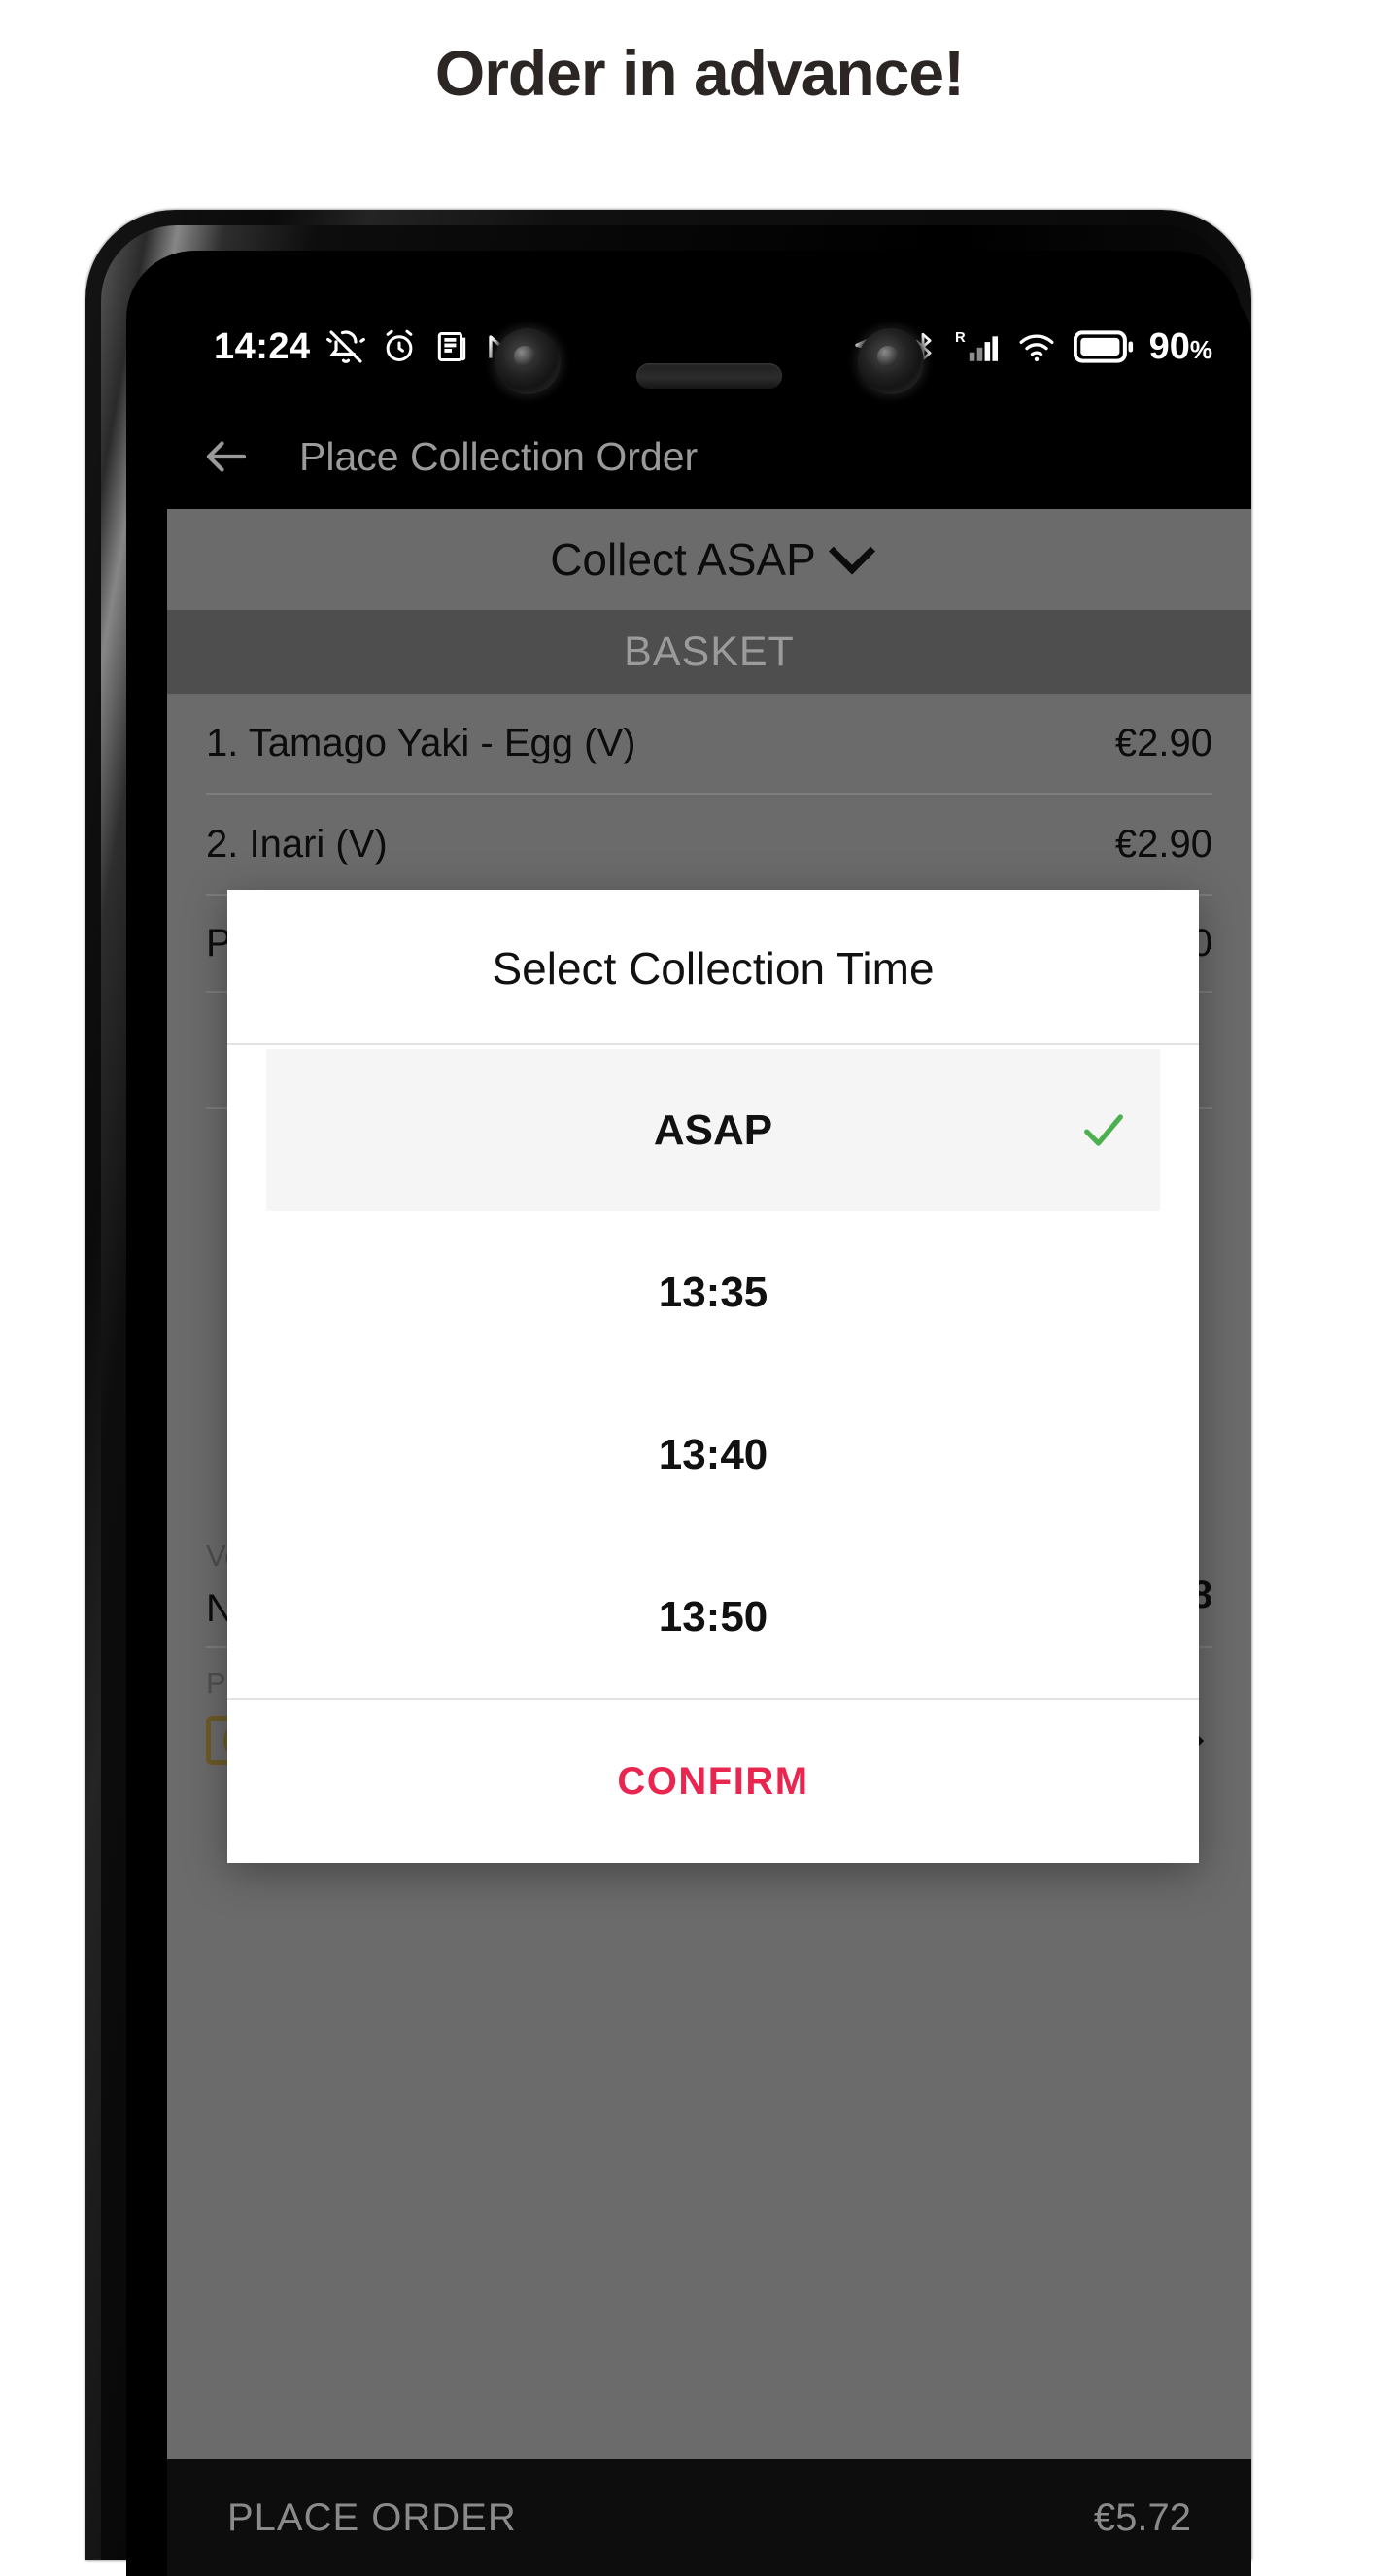 Image resolution: width=1399 pixels, height=2576 pixels. I want to click on dialog-footer: CONFIRM, so click(713, 1780).